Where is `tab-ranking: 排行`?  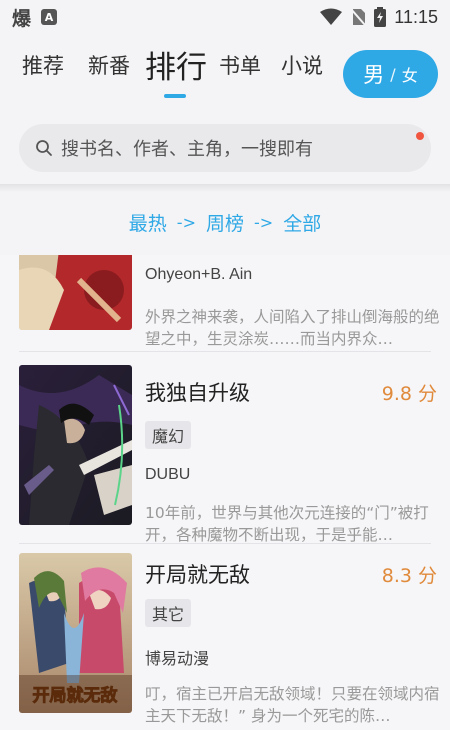 tab-ranking: 排行 is located at coordinates (176, 64).